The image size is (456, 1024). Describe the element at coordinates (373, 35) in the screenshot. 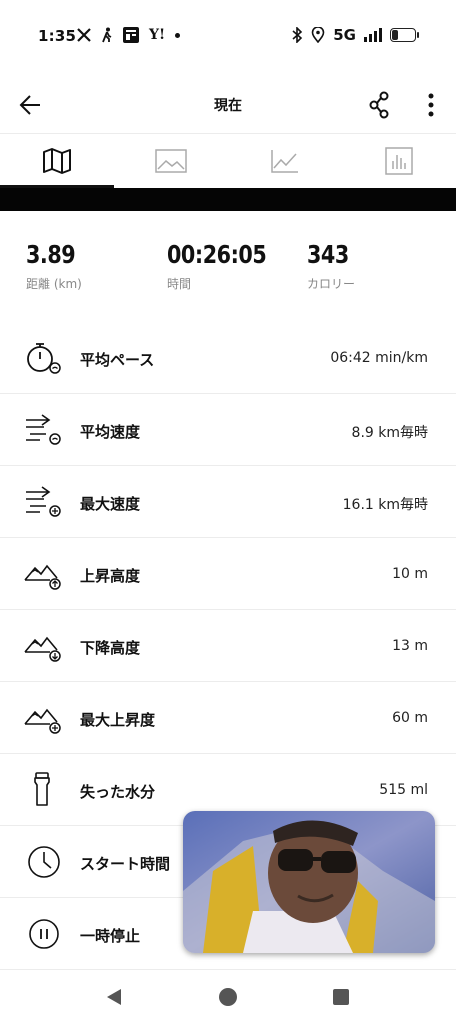

I see `signal-icon` at that location.